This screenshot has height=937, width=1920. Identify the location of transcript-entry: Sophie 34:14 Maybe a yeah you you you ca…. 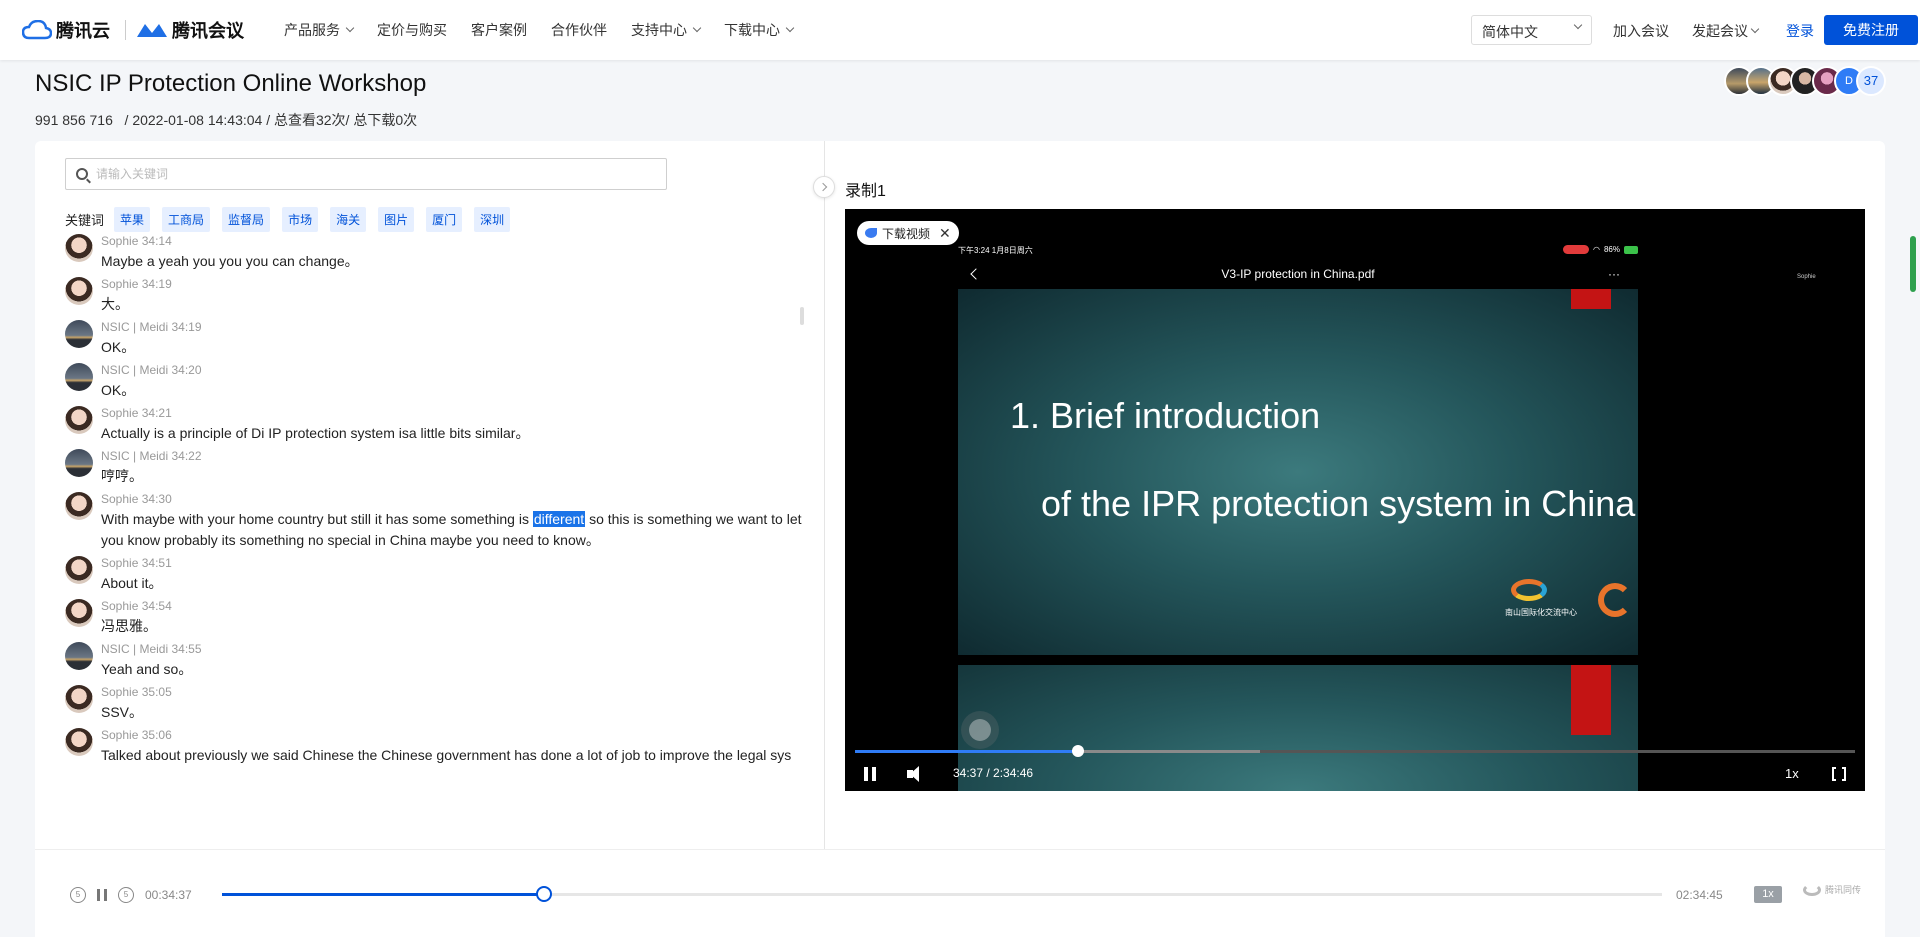
(435, 252).